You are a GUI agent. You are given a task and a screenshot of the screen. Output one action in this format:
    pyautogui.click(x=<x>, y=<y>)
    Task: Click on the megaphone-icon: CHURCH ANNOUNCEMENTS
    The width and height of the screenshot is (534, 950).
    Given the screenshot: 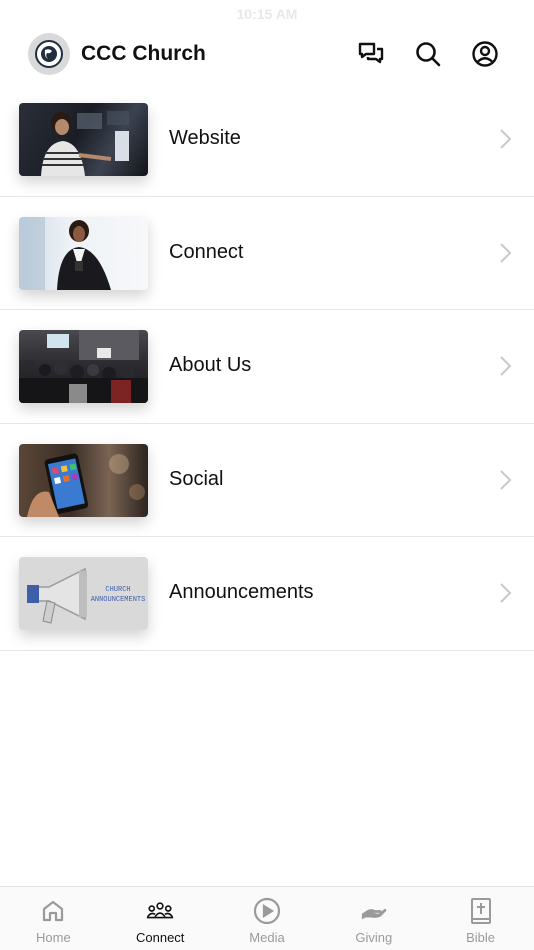 What is the action you would take?
    pyautogui.click(x=86, y=595)
    